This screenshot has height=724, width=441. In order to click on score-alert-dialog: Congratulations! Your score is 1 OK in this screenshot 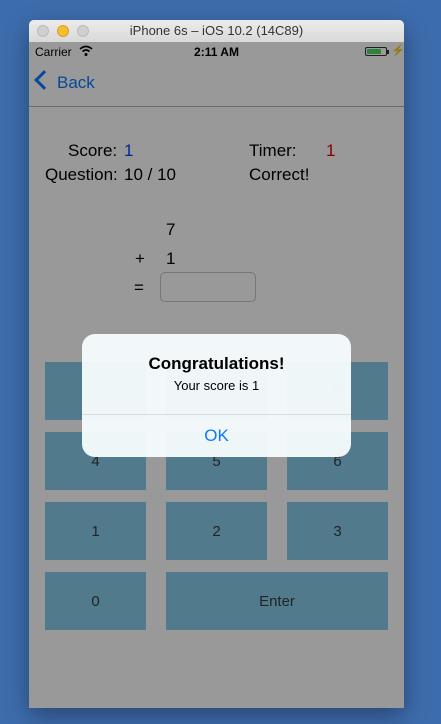, I will do `click(216, 395)`.